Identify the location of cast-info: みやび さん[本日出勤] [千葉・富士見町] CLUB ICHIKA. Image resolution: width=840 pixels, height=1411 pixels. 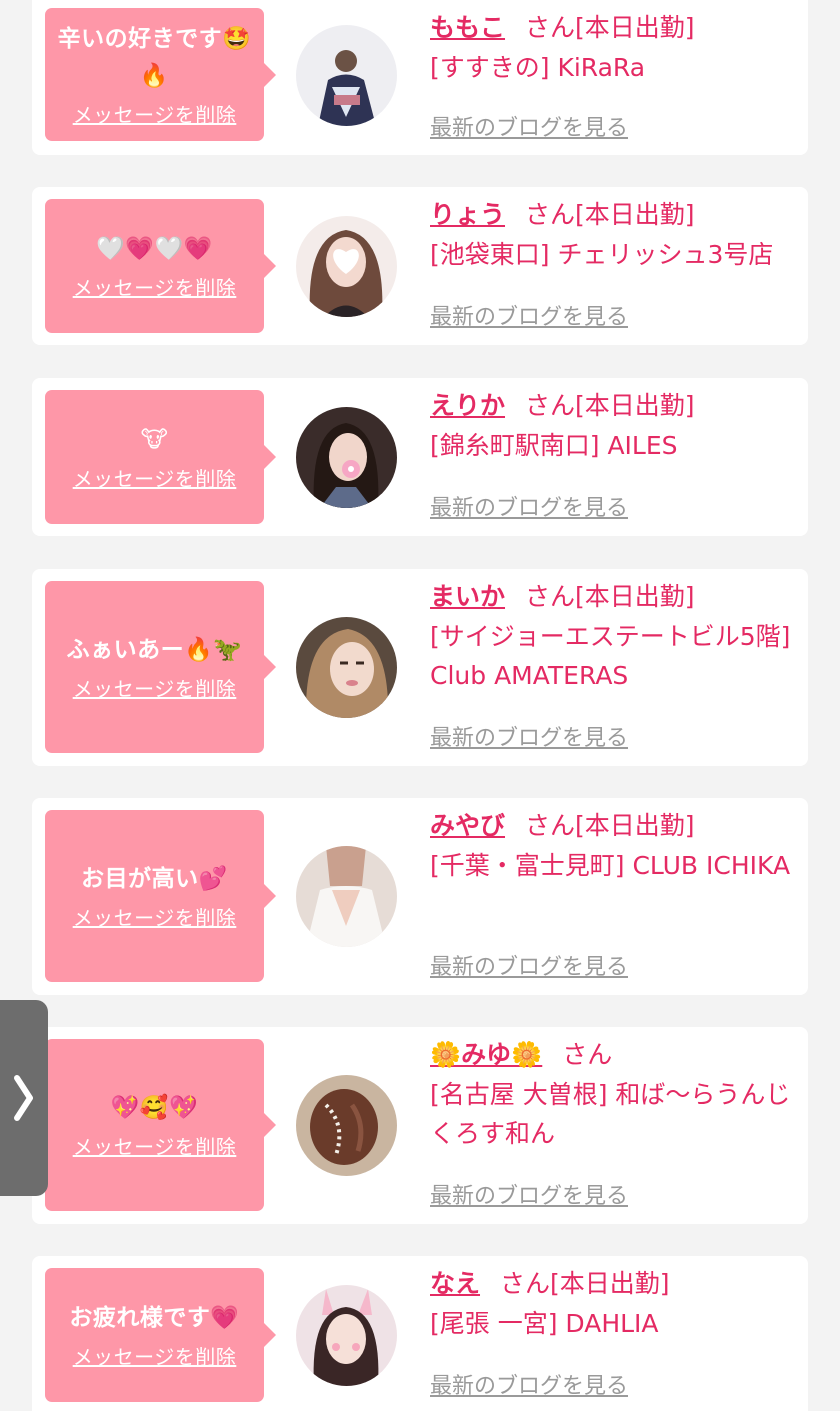
(615, 845).